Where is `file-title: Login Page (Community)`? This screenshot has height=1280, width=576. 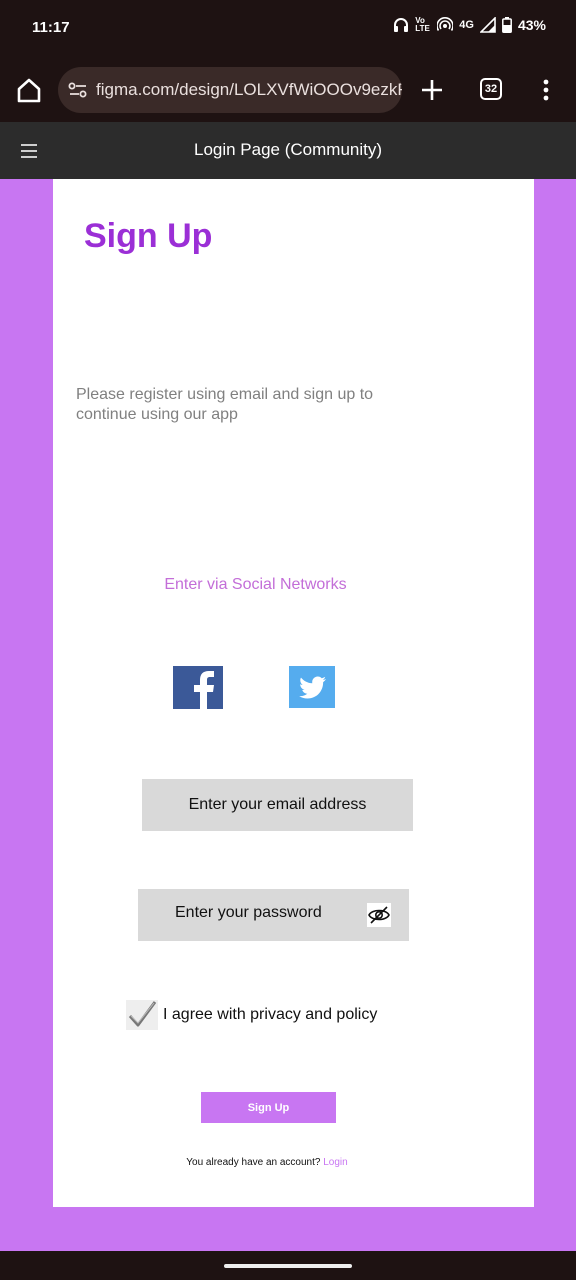 file-title: Login Page (Community) is located at coordinates (288, 149).